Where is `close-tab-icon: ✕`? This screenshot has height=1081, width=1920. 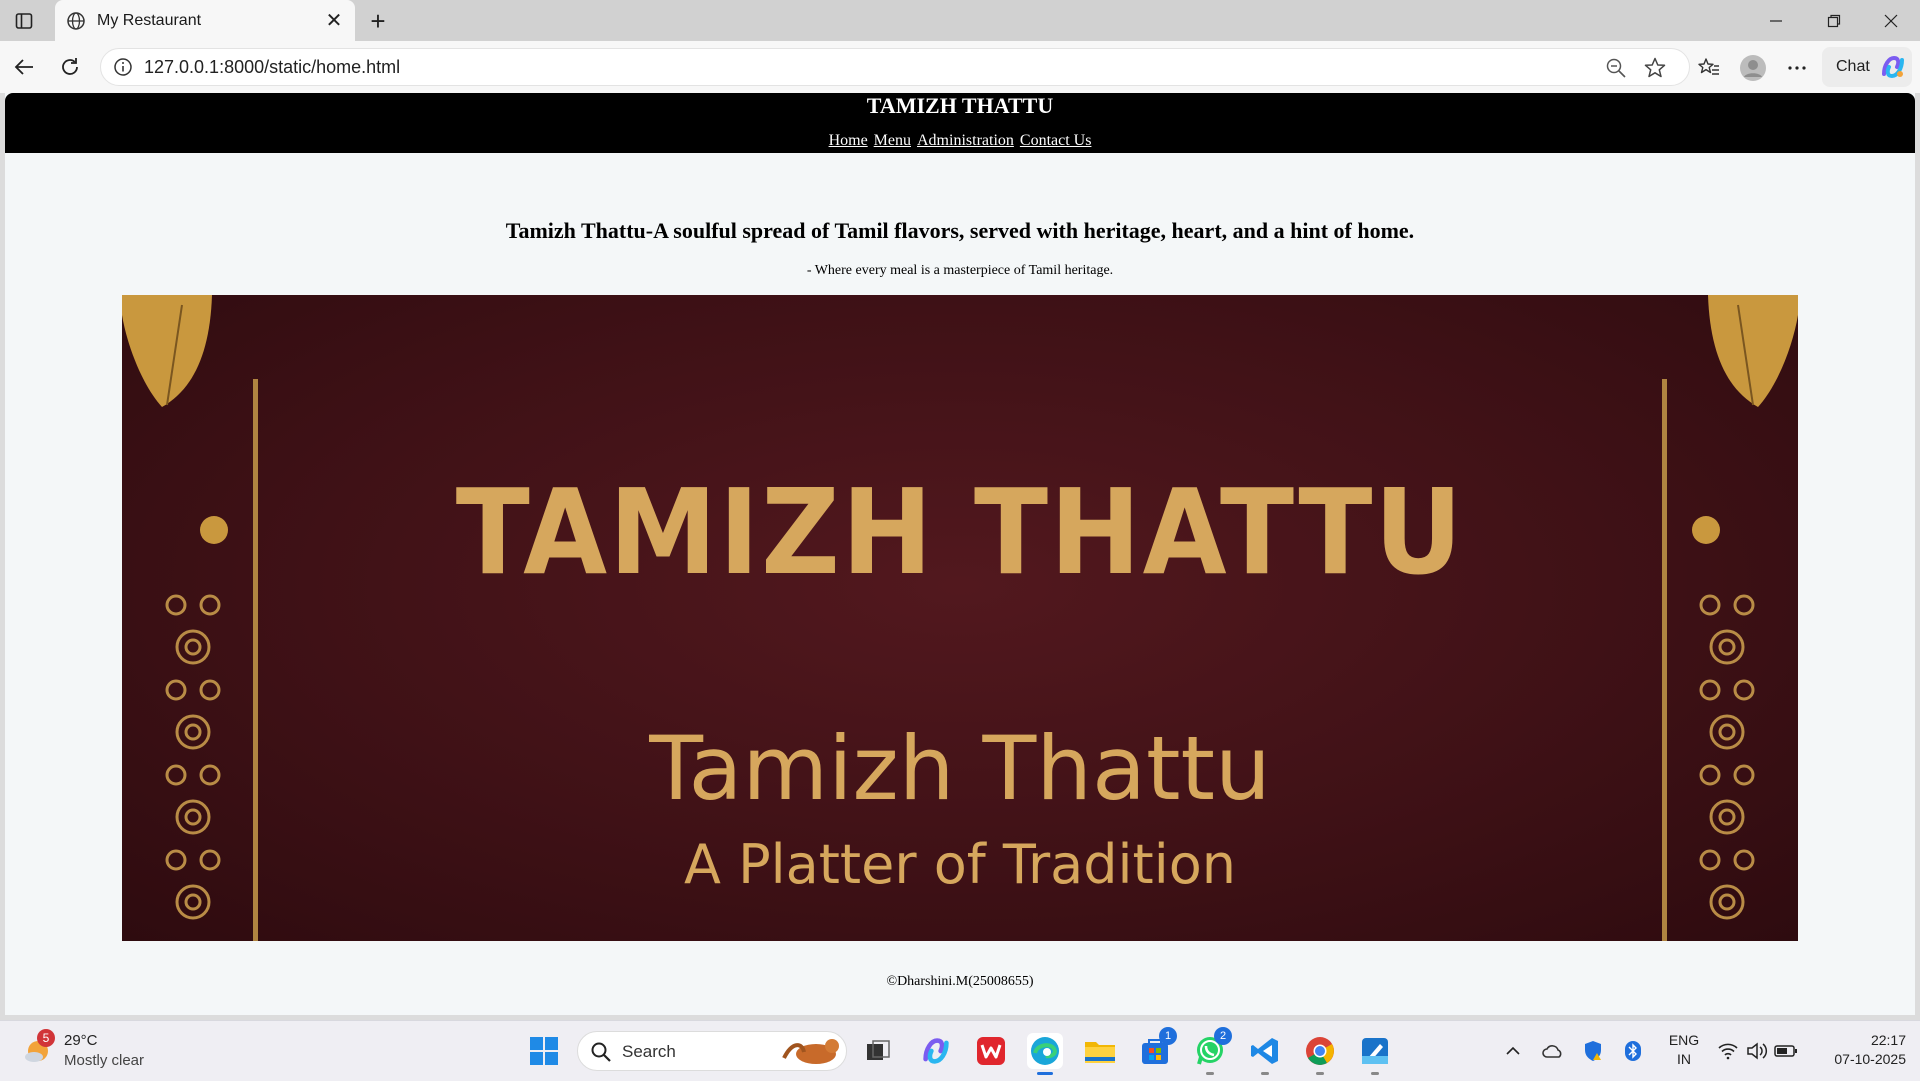
close-tab-icon: ✕ is located at coordinates (334, 21).